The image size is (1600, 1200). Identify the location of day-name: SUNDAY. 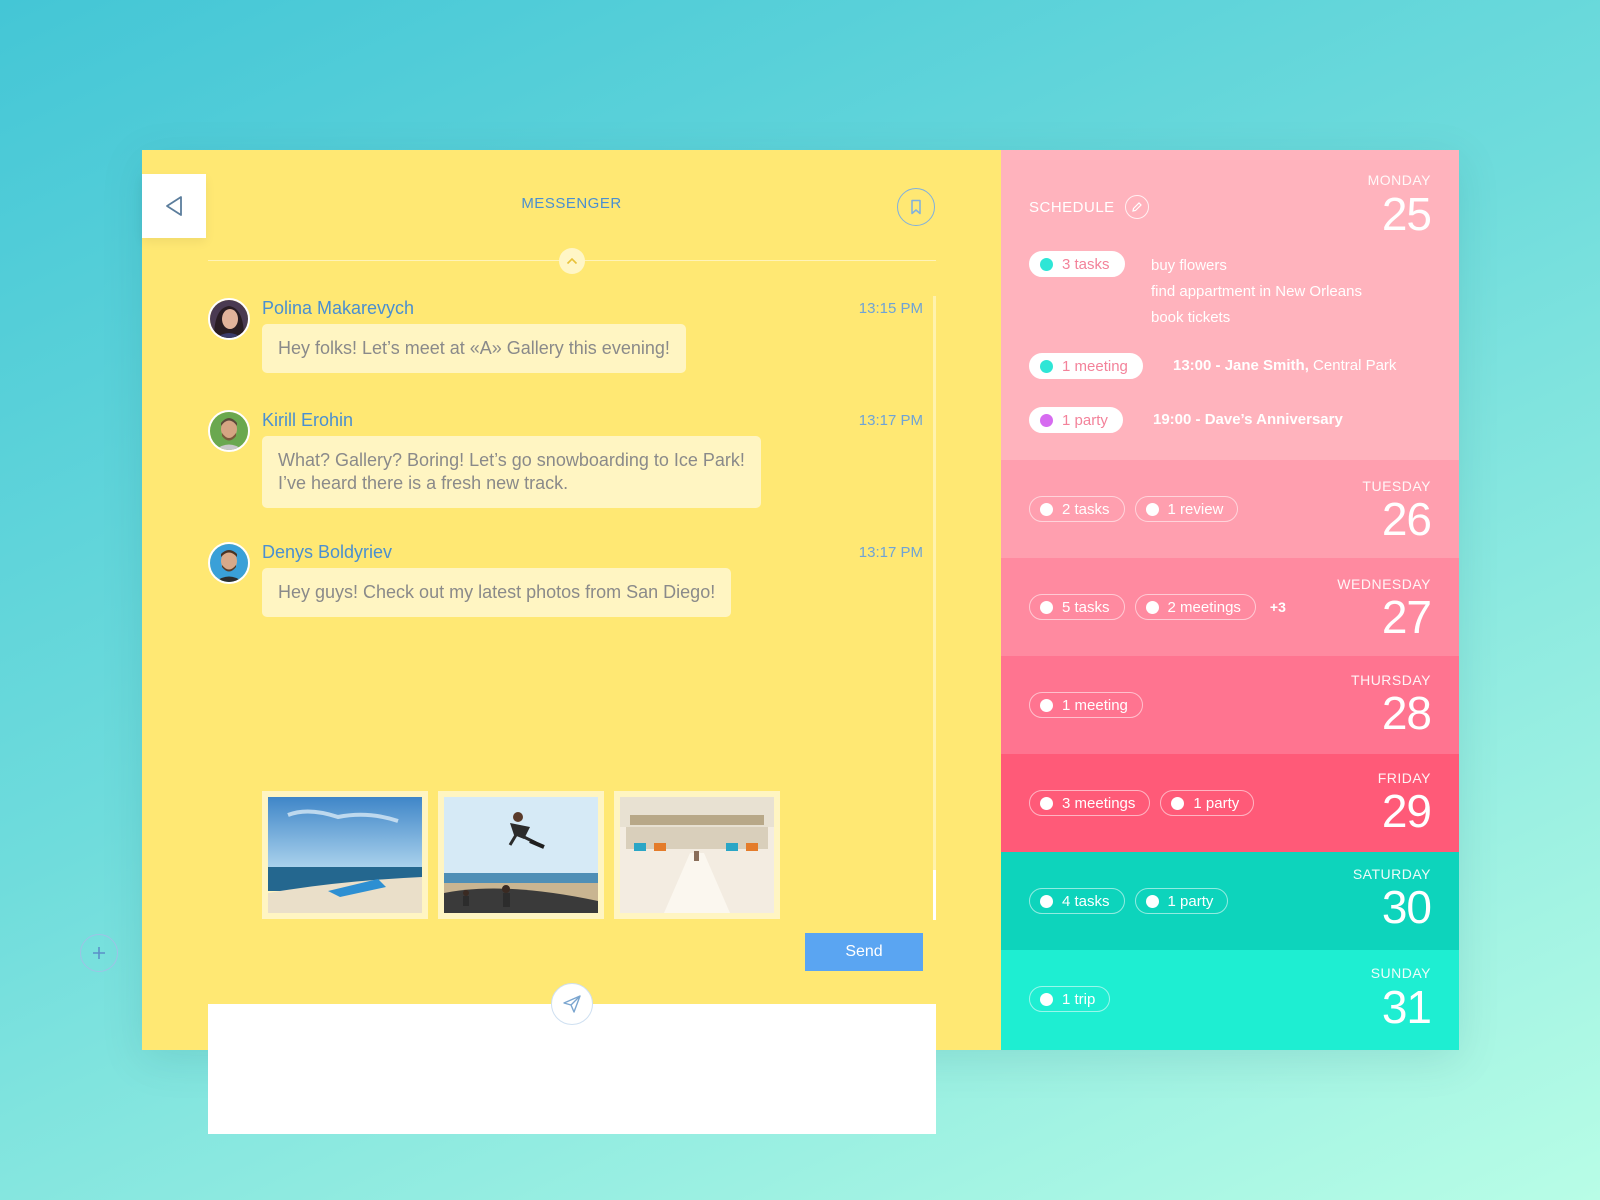
(1400, 973).